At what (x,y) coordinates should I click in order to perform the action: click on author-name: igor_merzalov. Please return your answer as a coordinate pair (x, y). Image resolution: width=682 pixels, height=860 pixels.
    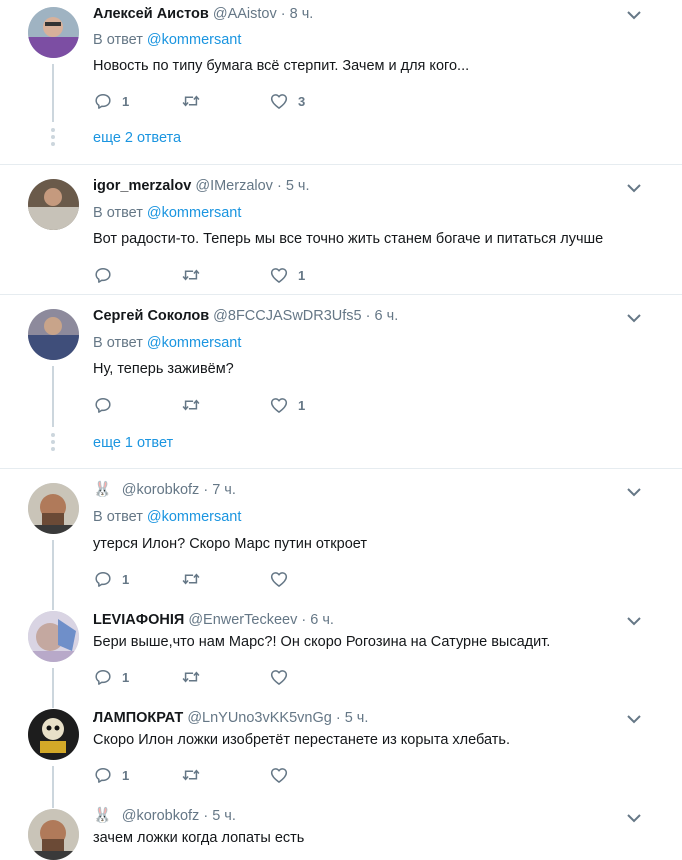
    Looking at the image, I should click on (142, 186).